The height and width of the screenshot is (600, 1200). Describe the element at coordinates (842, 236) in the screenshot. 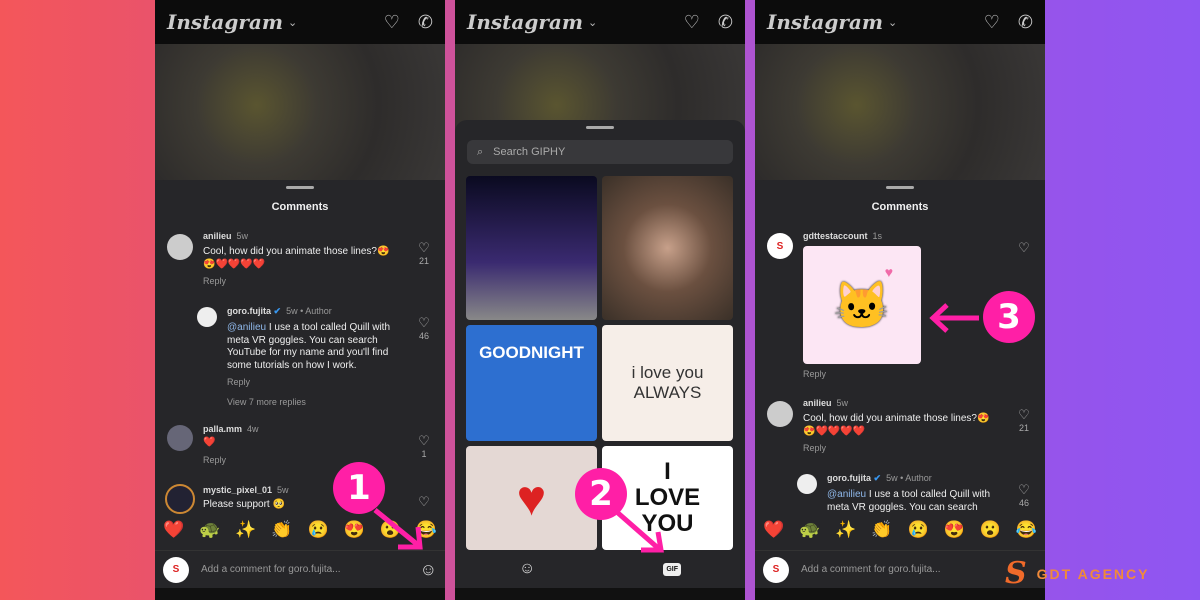

I see `username: gdttestaccount 1s` at that location.